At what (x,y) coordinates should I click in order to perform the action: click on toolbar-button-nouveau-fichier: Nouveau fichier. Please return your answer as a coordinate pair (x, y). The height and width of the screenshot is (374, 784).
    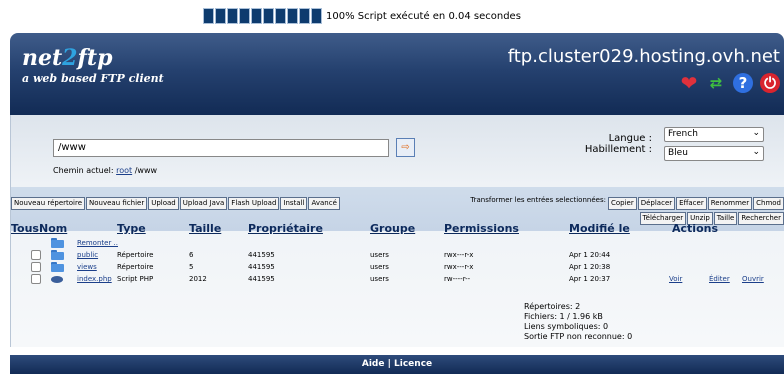
    Looking at the image, I should click on (117, 203).